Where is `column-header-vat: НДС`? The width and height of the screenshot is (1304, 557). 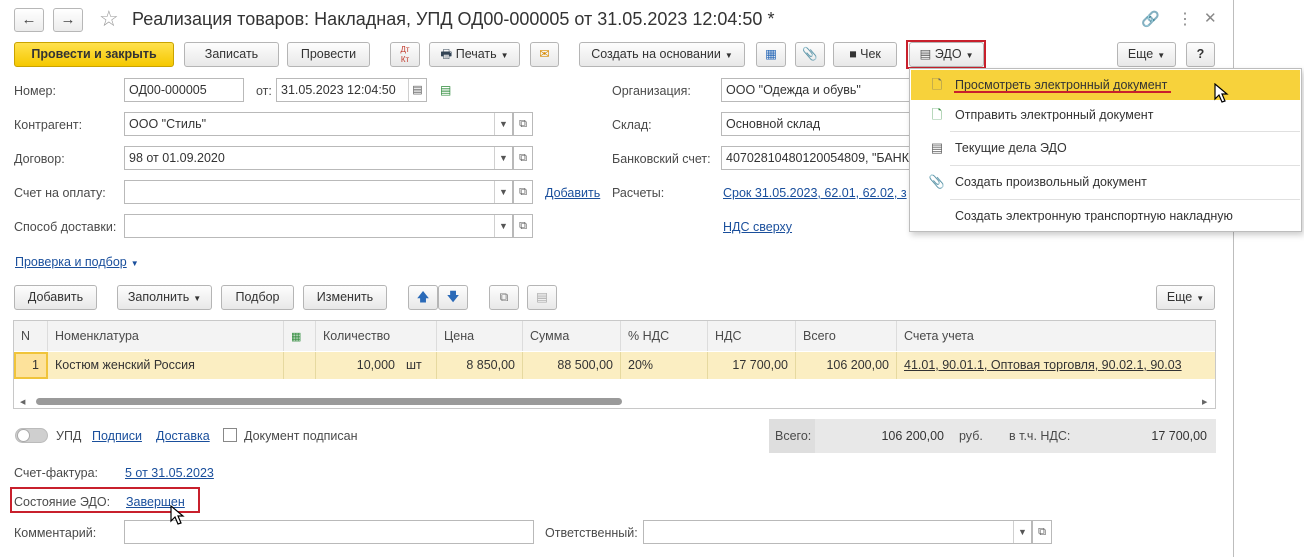 column-header-vat: НДС is located at coordinates (752, 336).